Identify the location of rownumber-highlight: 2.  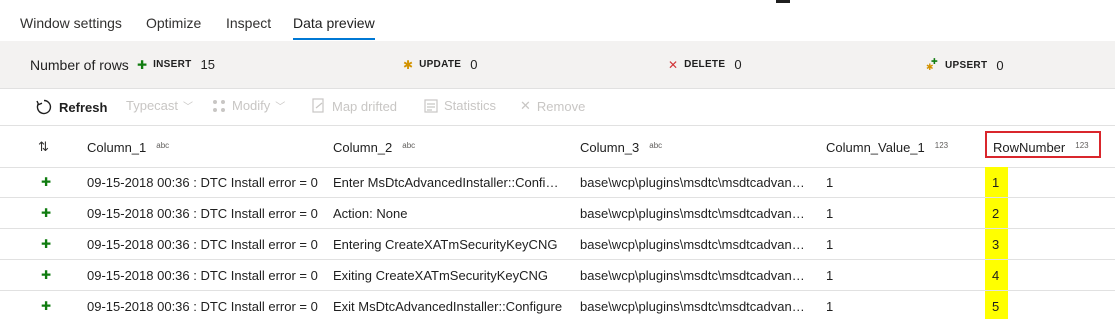
(996, 213).